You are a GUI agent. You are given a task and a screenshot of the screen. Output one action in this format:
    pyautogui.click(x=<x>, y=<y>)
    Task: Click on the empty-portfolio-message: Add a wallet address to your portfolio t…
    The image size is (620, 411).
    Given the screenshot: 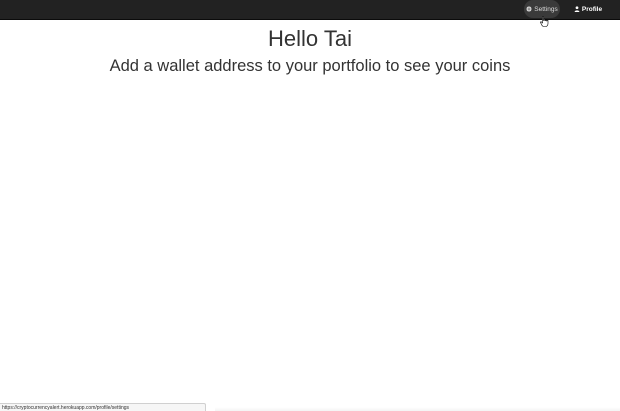 What is the action you would take?
    pyautogui.click(x=310, y=66)
    